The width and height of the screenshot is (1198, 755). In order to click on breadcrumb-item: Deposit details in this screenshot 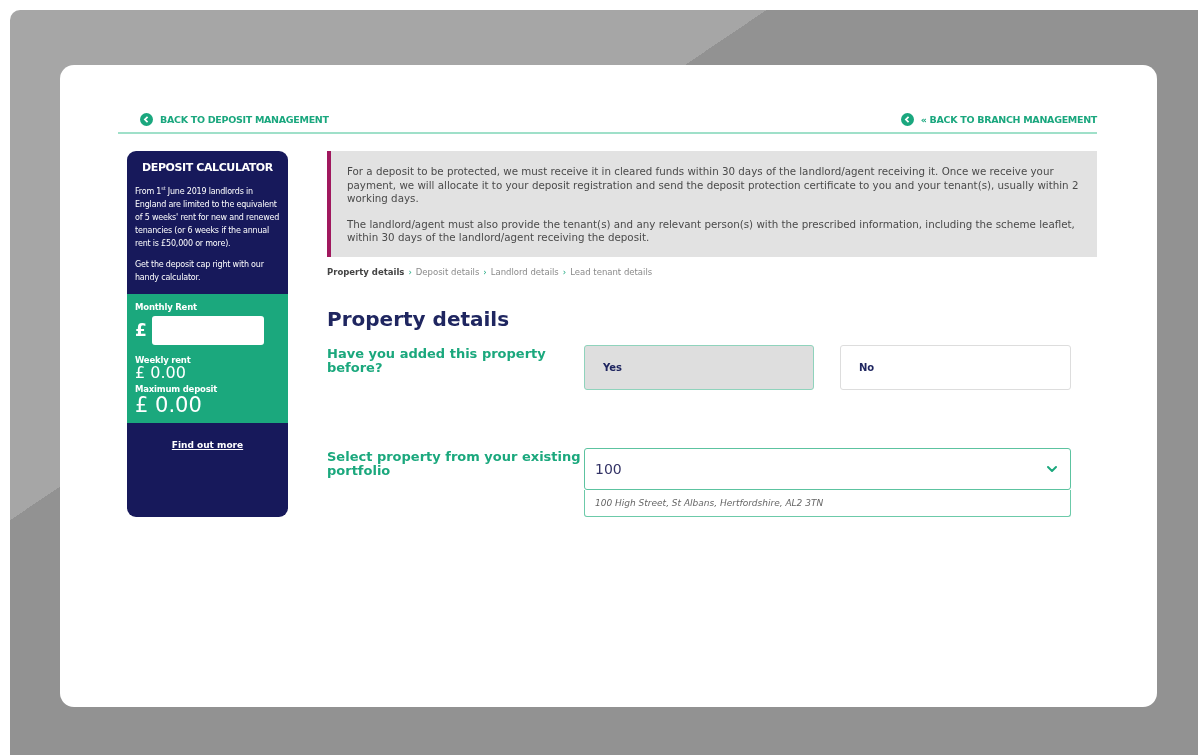, I will do `click(447, 271)`.